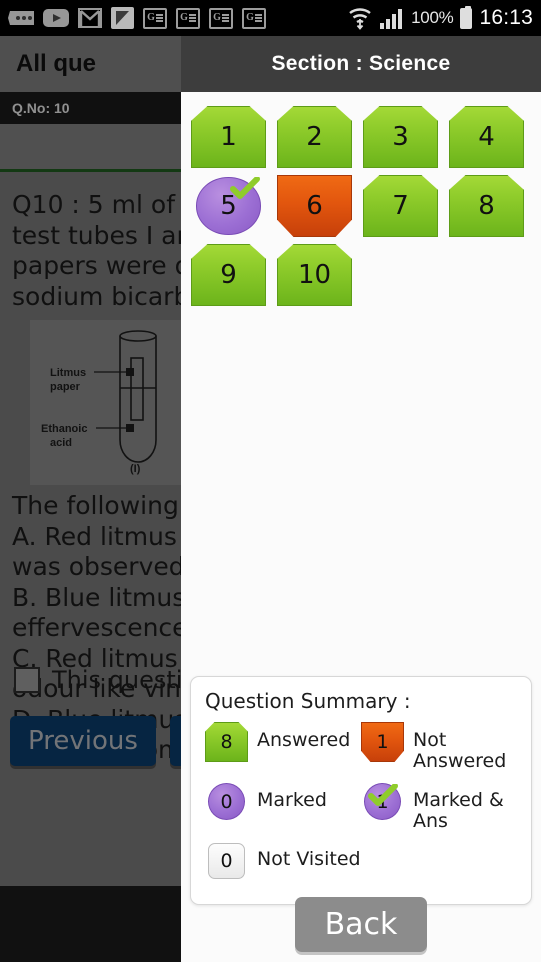 The height and width of the screenshot is (962, 541). I want to click on question-number-button: 7, so click(400, 206).